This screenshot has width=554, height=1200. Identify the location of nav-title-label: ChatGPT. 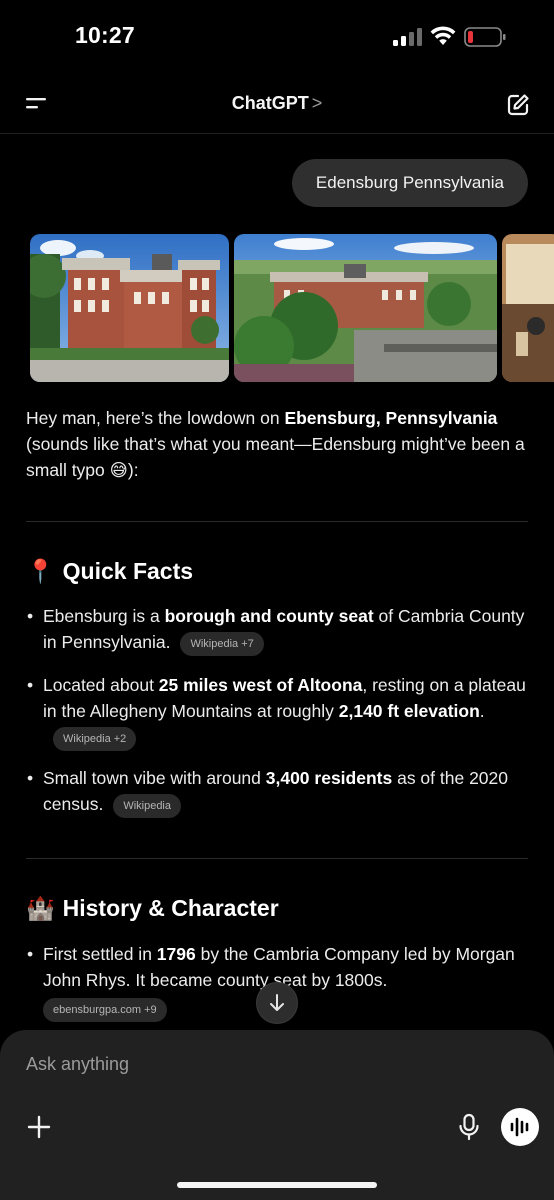
(270, 103).